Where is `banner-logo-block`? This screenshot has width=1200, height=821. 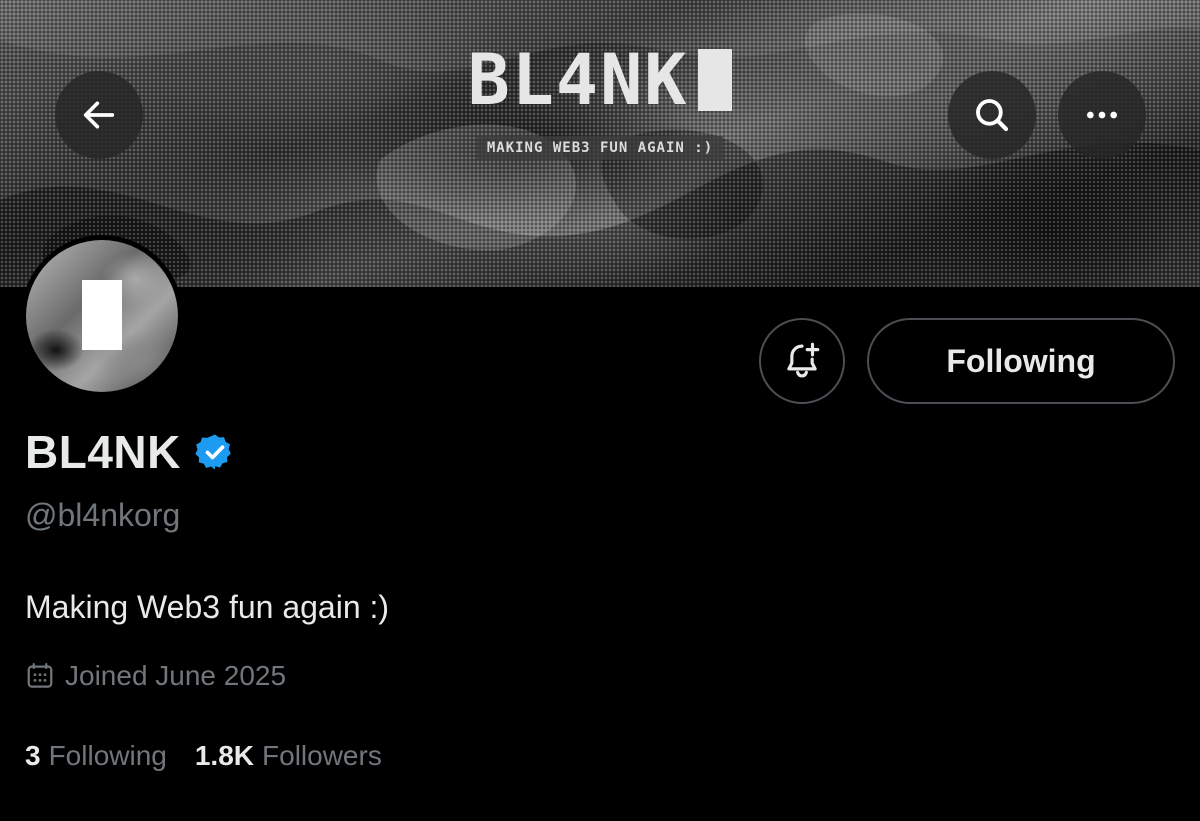
banner-logo-block is located at coordinates (715, 80).